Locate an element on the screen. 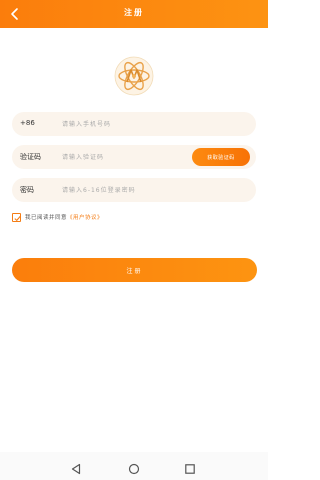  nav-recents-button is located at coordinates (190, 467).